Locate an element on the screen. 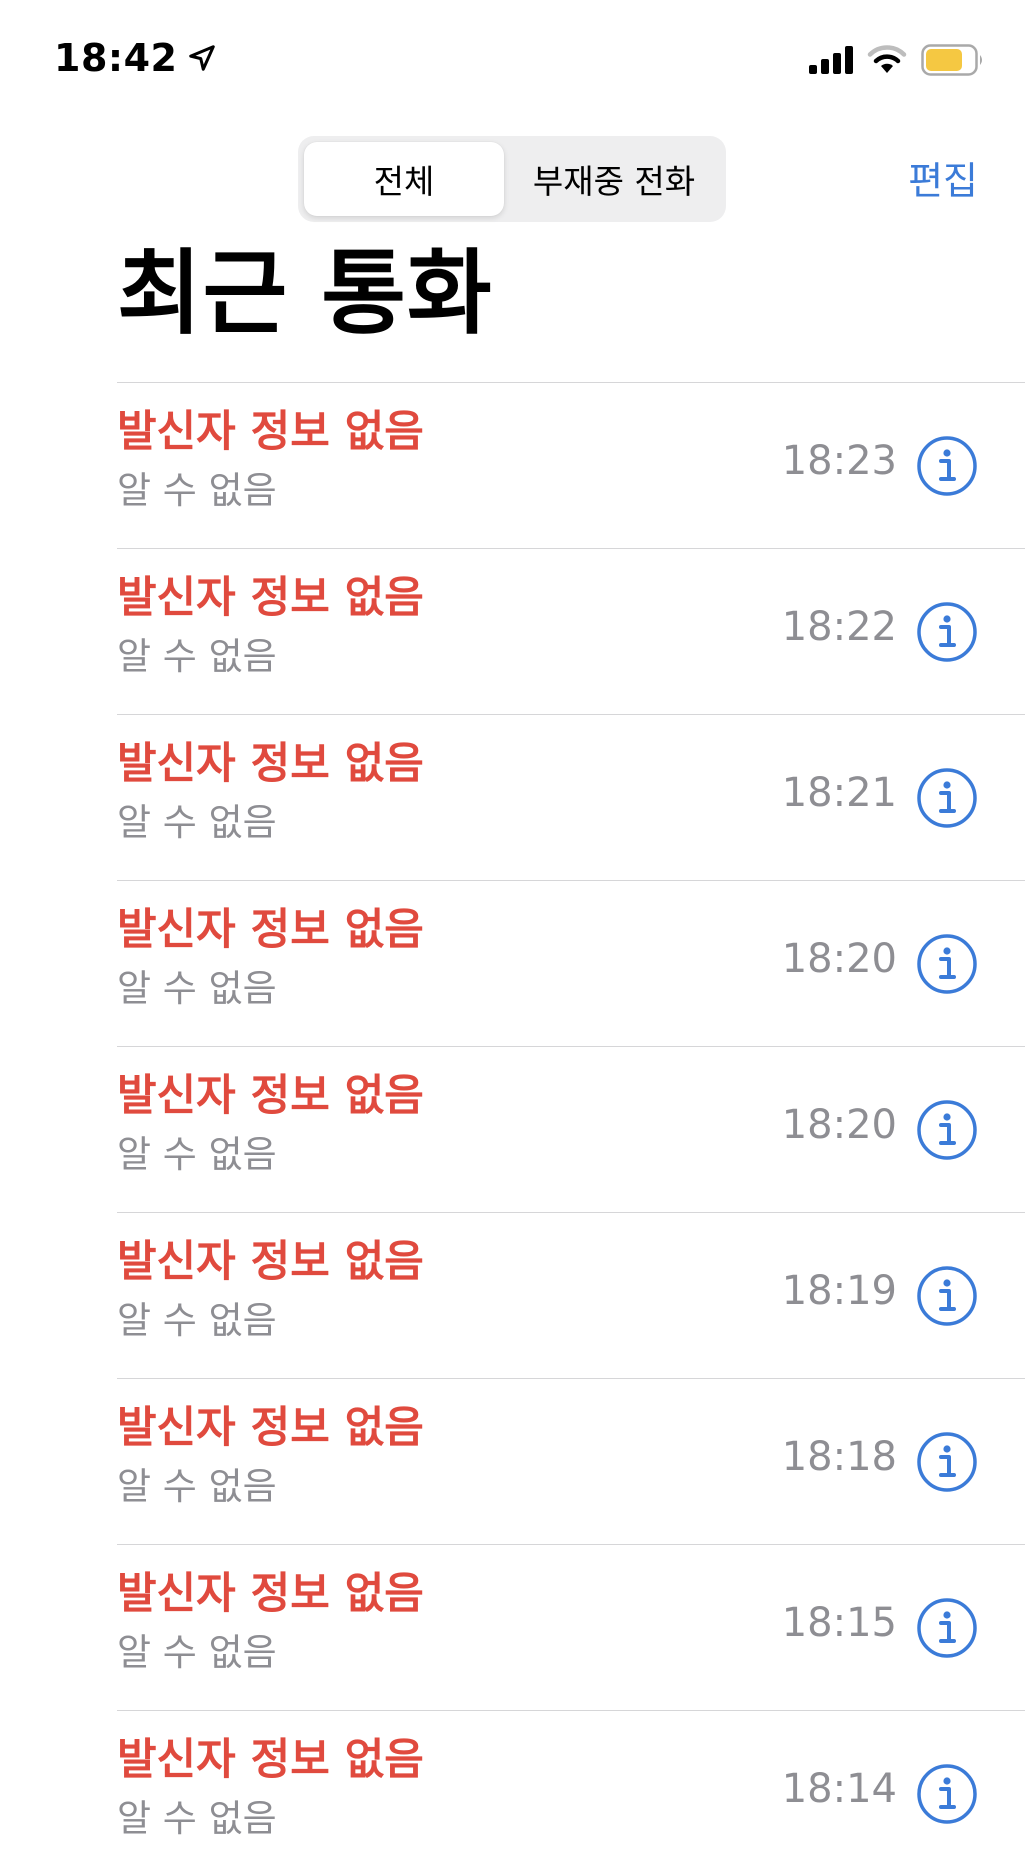 Image resolution: width=1025 pixels, height=1876 pixels. call-row: 발신자 정보 없음 알 수 없음 18:15 is located at coordinates (571, 1627).